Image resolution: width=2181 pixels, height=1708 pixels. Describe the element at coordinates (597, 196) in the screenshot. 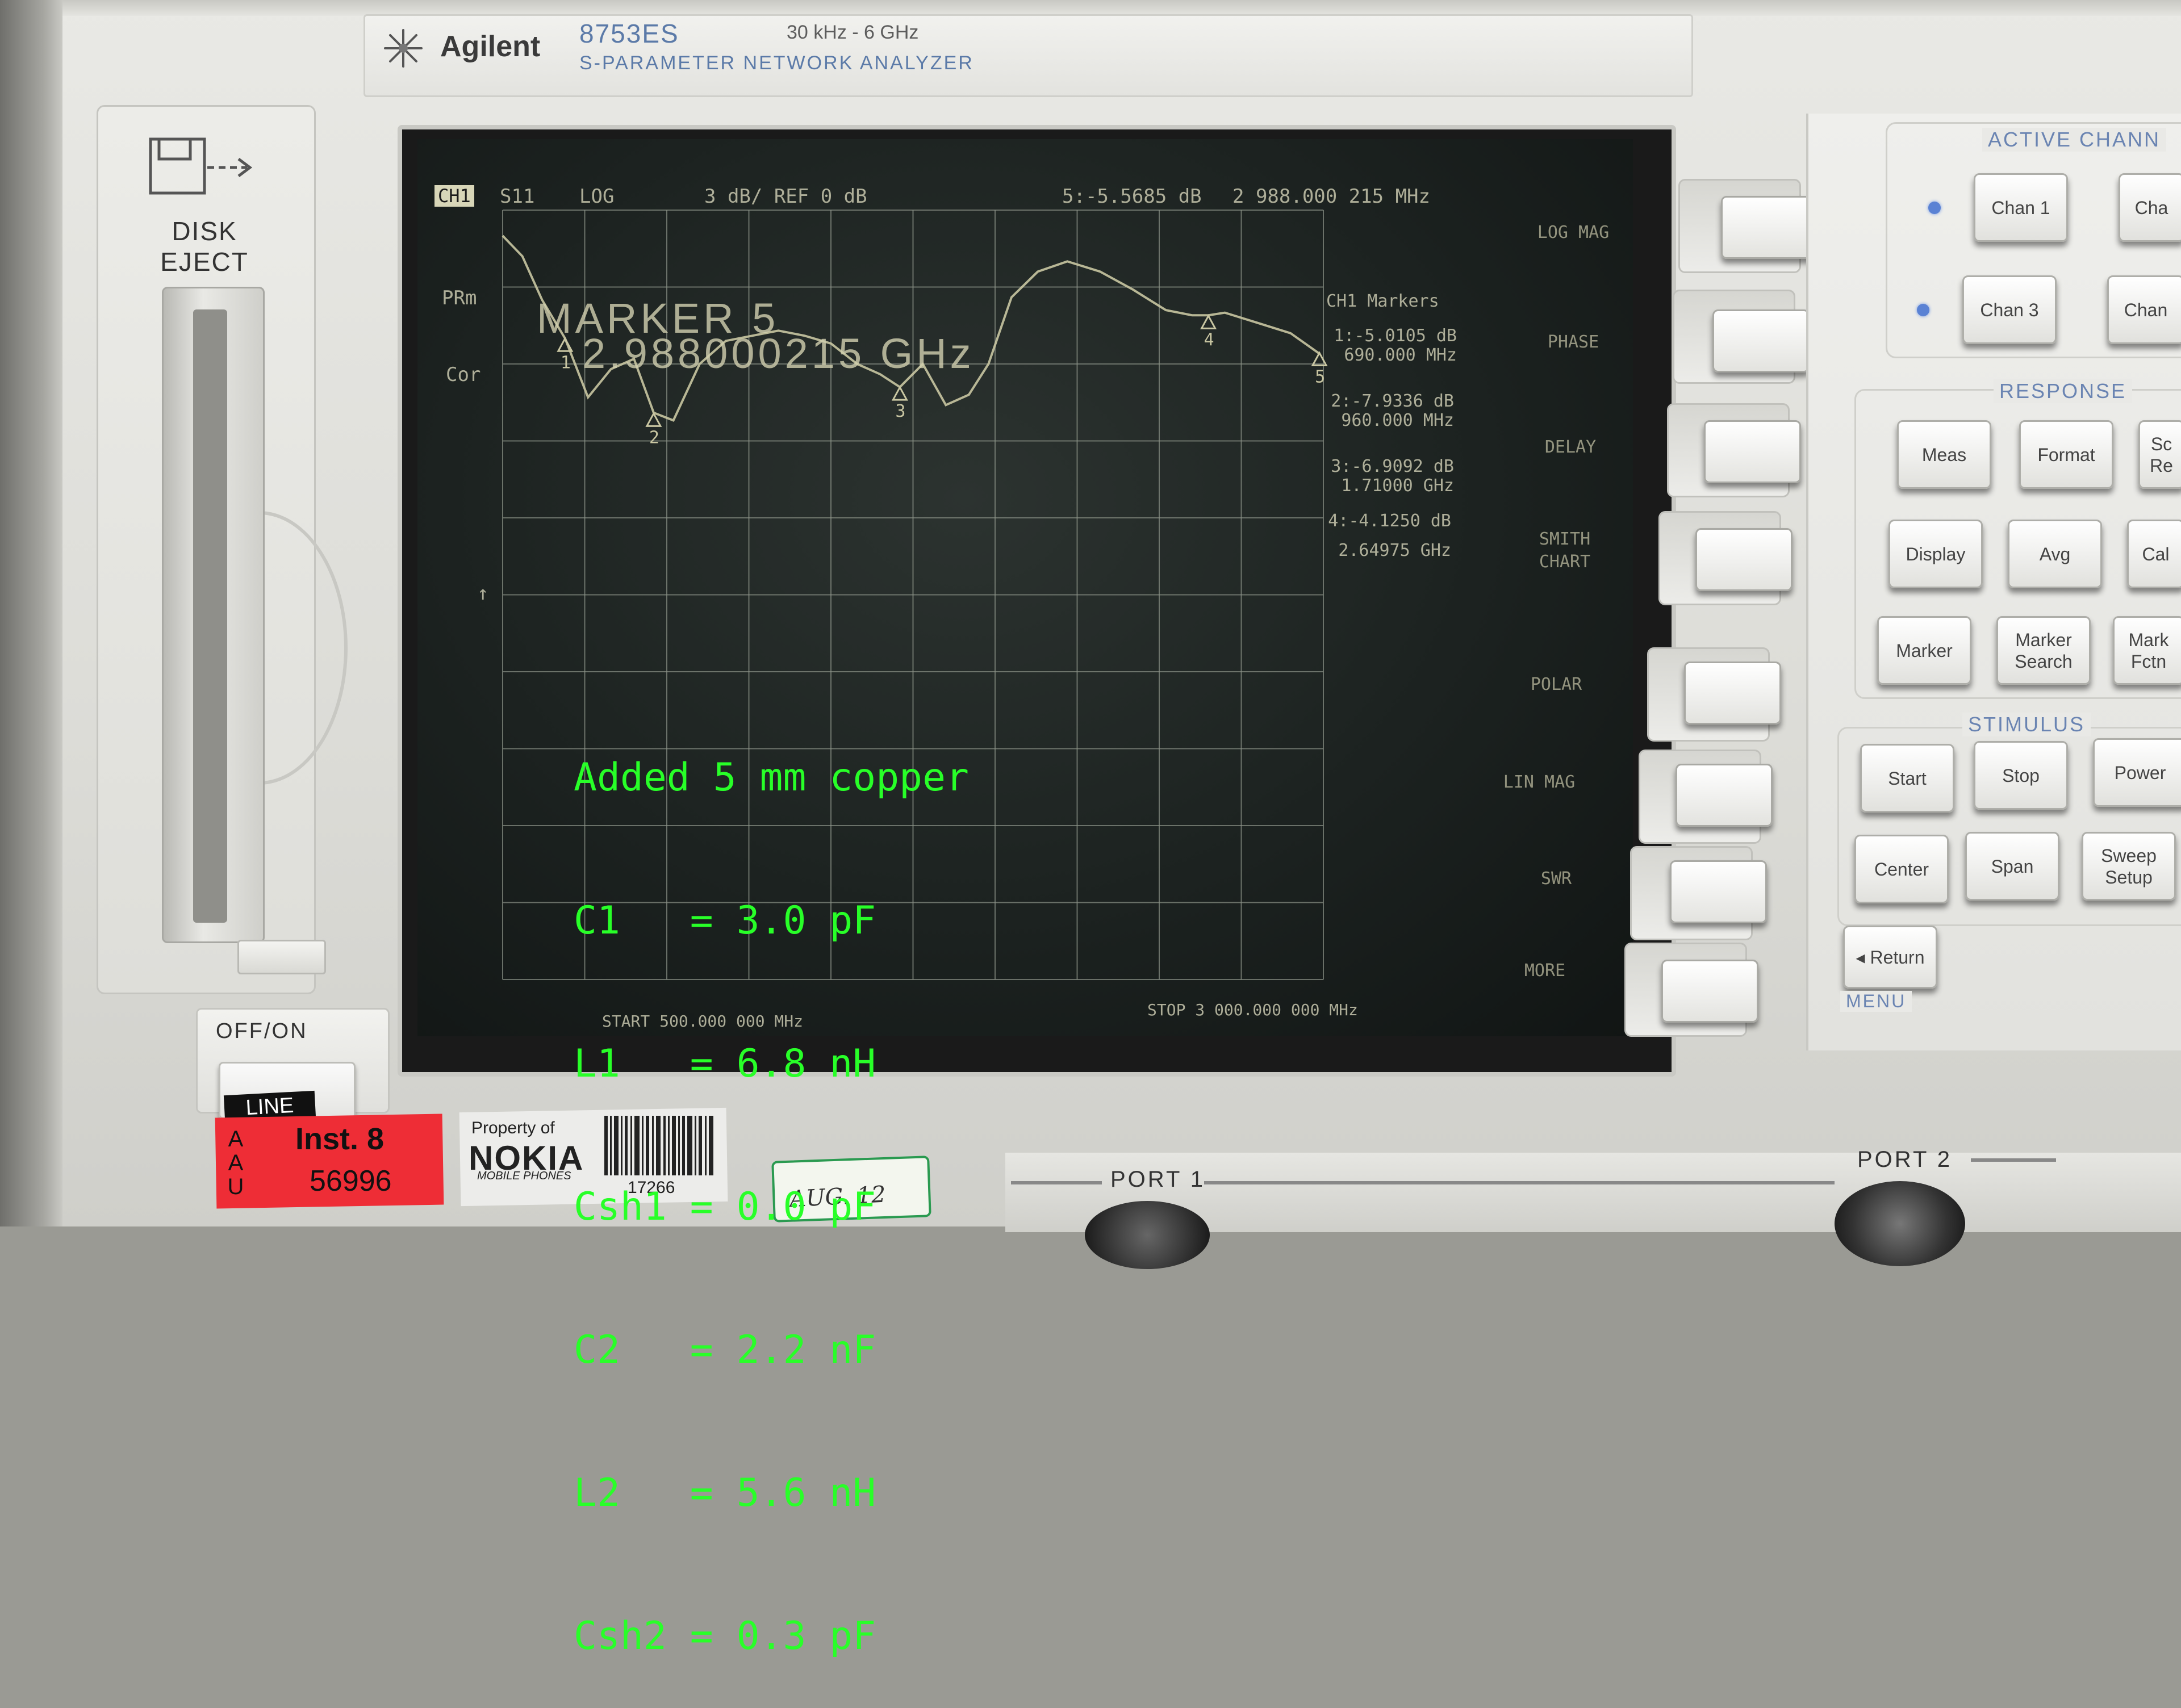

I see `display-format: LOG` at that location.